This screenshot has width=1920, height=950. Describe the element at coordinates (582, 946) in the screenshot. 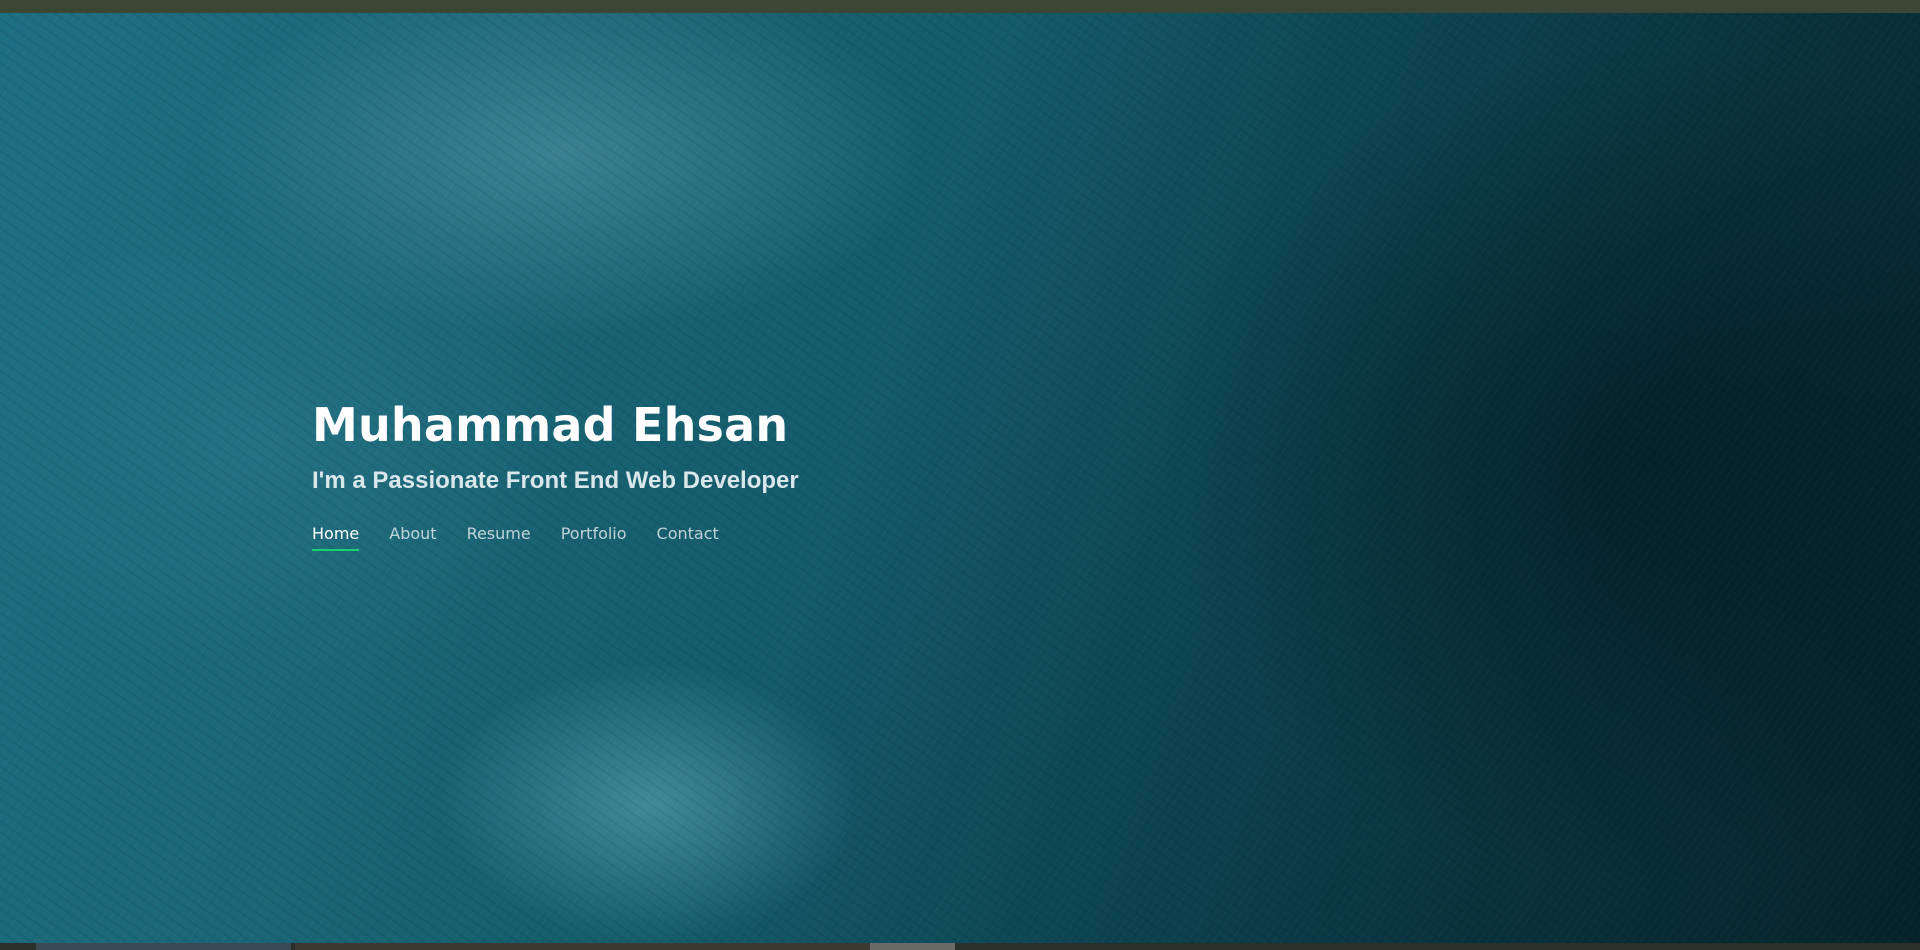

I see `bottom-segment-mid` at that location.